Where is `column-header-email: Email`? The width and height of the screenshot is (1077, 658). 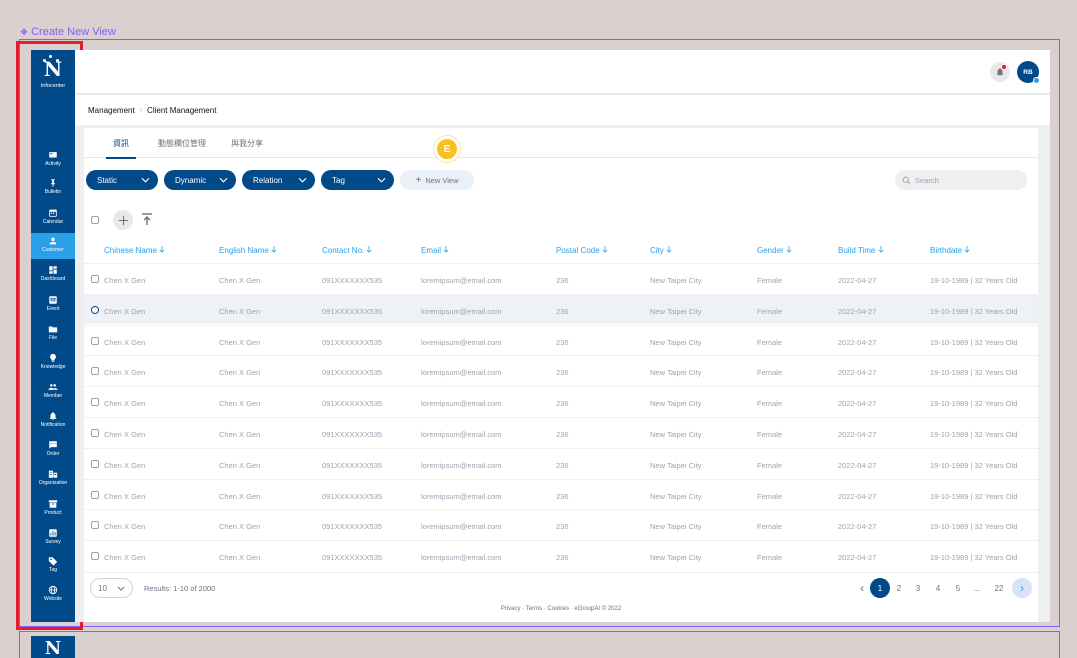
column-header-email: Email is located at coordinates (435, 250).